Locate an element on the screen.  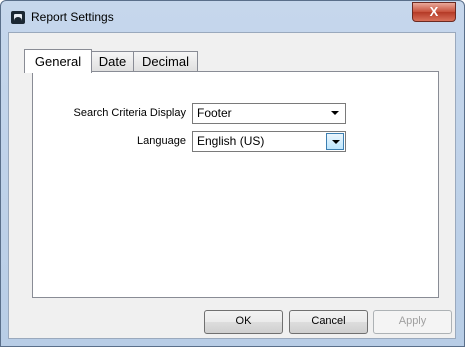
search-criteria-display-label: Search Criteria Display is located at coordinates (129, 113).